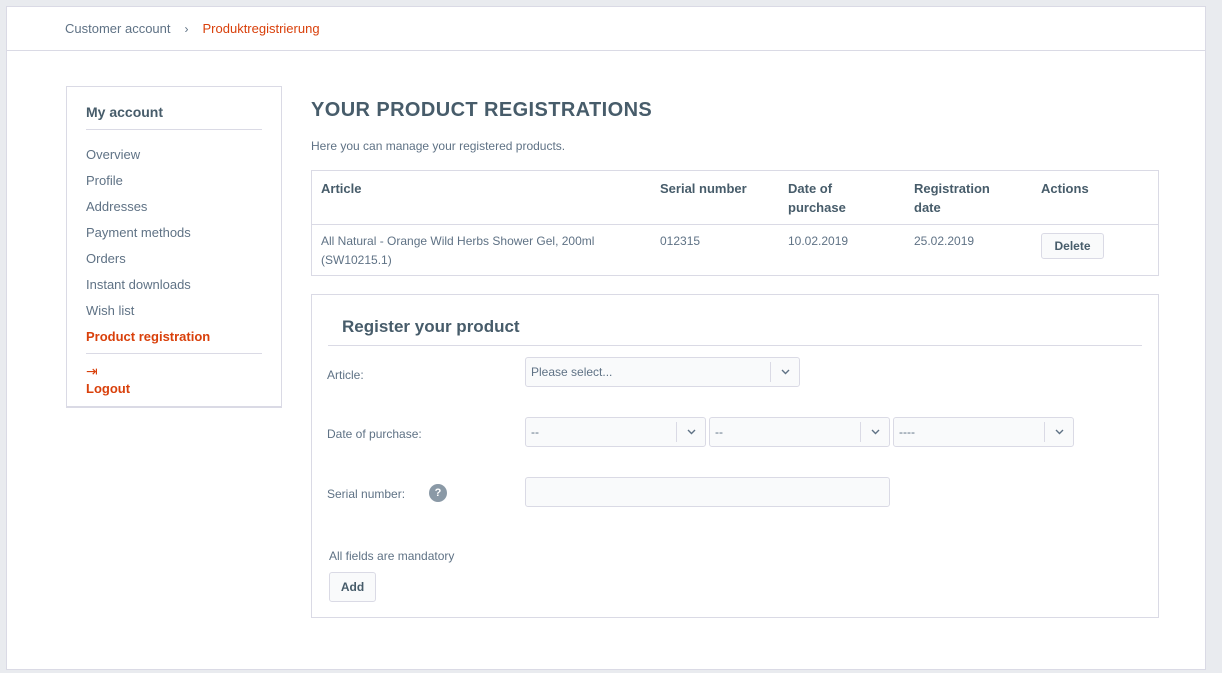 The width and height of the screenshot is (1222, 673). Describe the element at coordinates (148, 311) in the screenshot. I see `sidebar-item-wish-list: Wish list` at that location.